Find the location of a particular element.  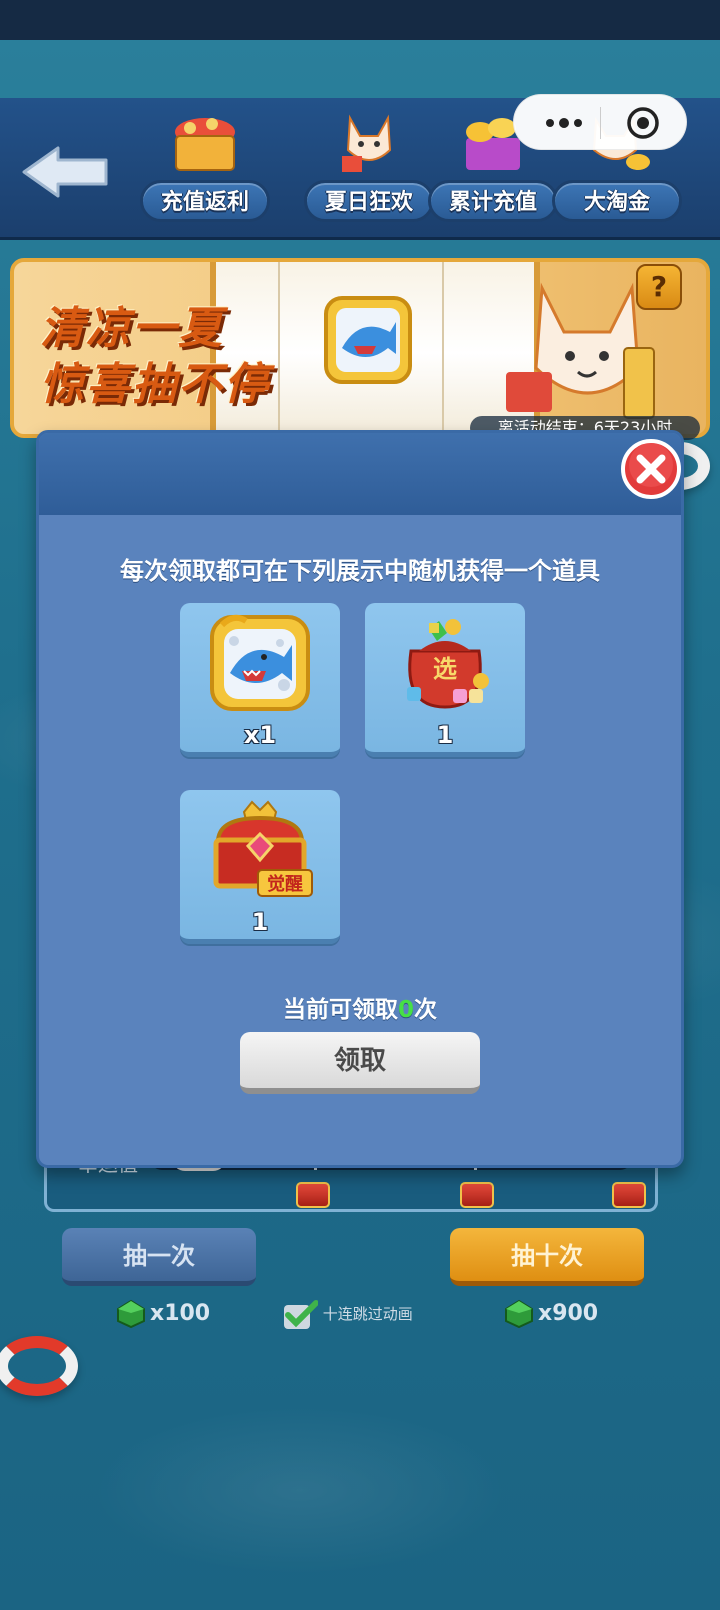

status-strip is located at coordinates (360, 20).